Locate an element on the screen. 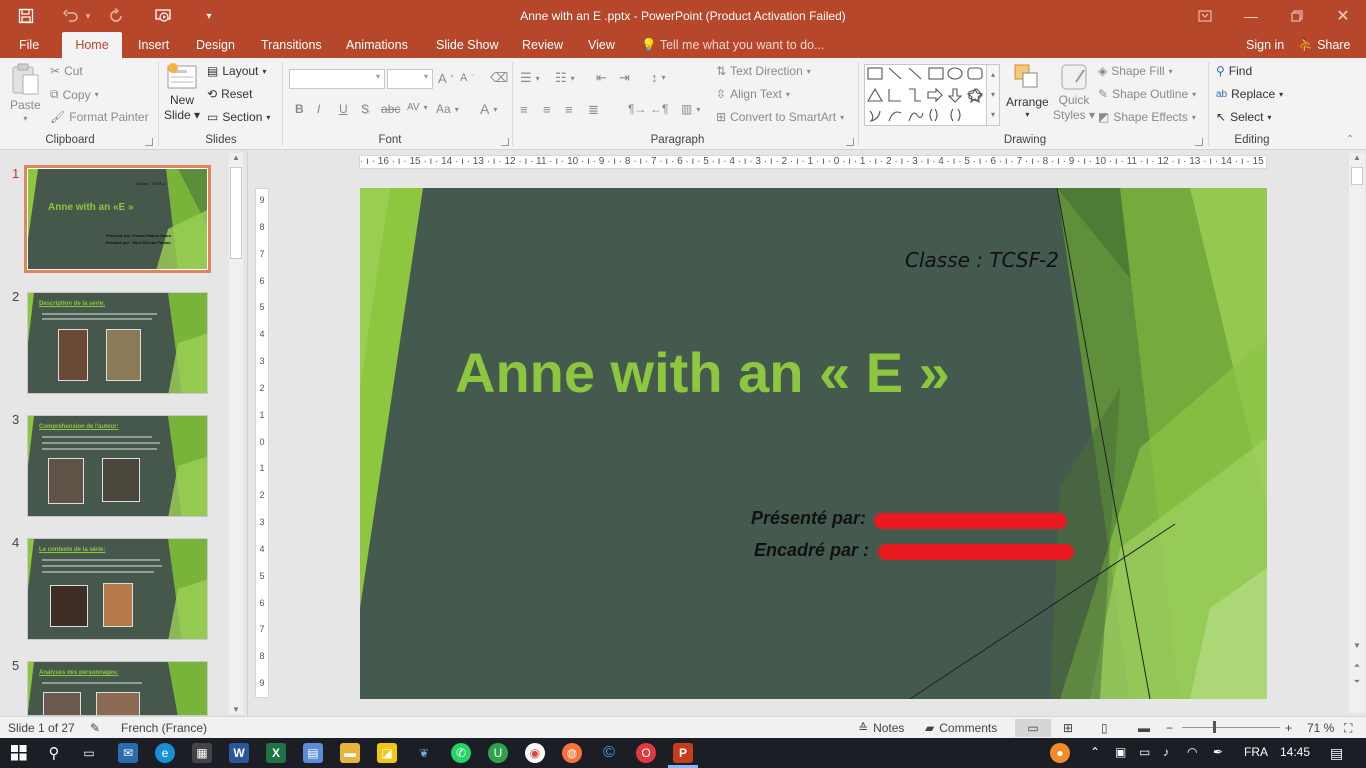  tab-insert: Insert is located at coordinates (153, 45).